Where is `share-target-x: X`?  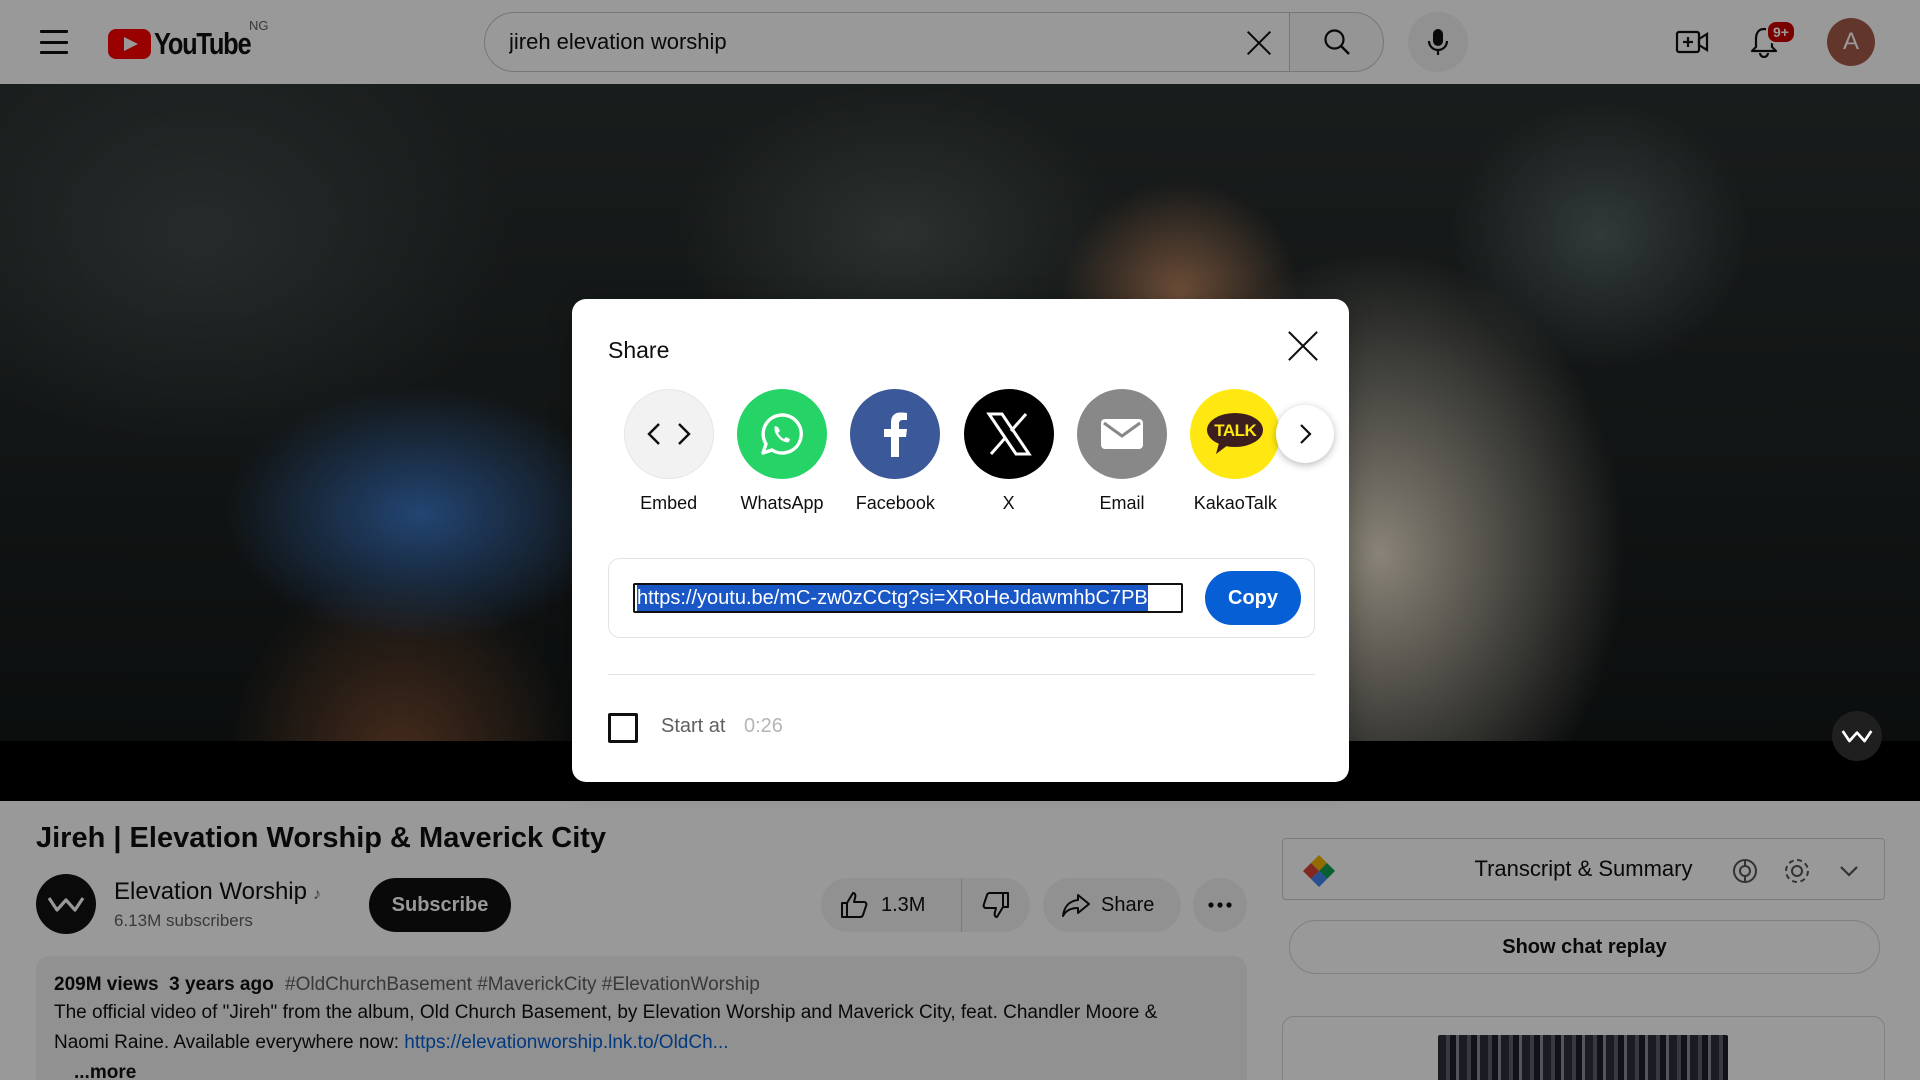 share-target-x: X is located at coordinates (1008, 454).